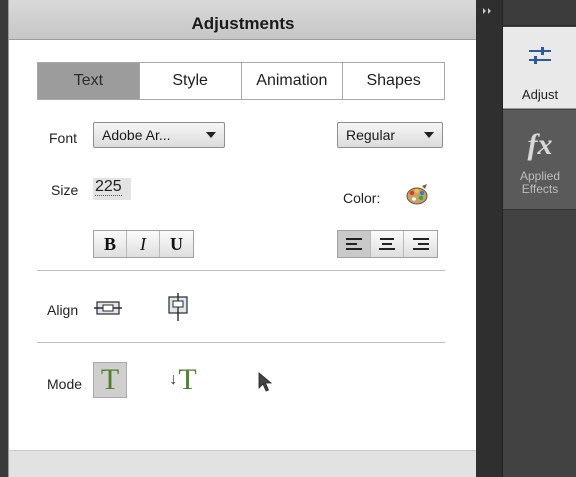 The width and height of the screenshot is (576, 477). I want to click on align-right-icon, so click(420, 244).